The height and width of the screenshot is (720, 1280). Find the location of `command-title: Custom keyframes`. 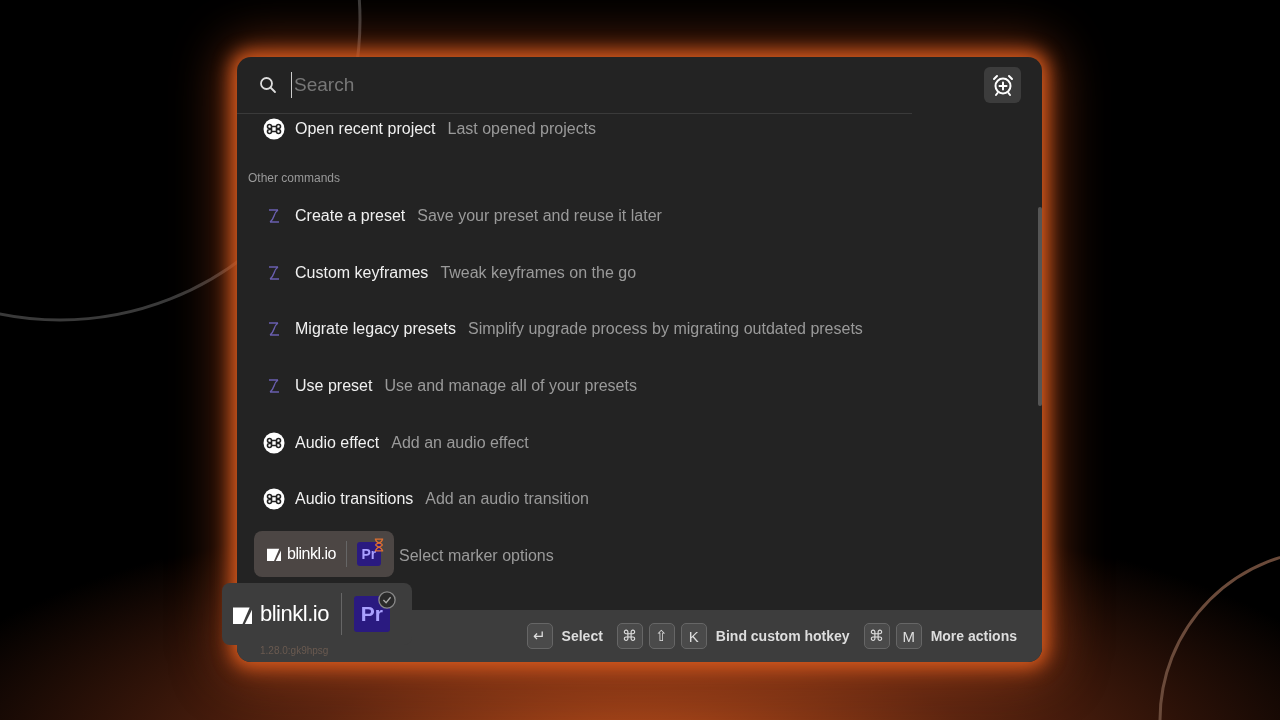

command-title: Custom keyframes is located at coordinates (362, 272).